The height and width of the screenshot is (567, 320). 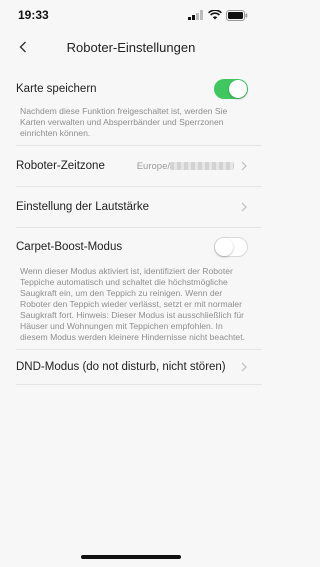 What do you see at coordinates (33, 15) in the screenshot?
I see `status-time: 19:33` at bounding box center [33, 15].